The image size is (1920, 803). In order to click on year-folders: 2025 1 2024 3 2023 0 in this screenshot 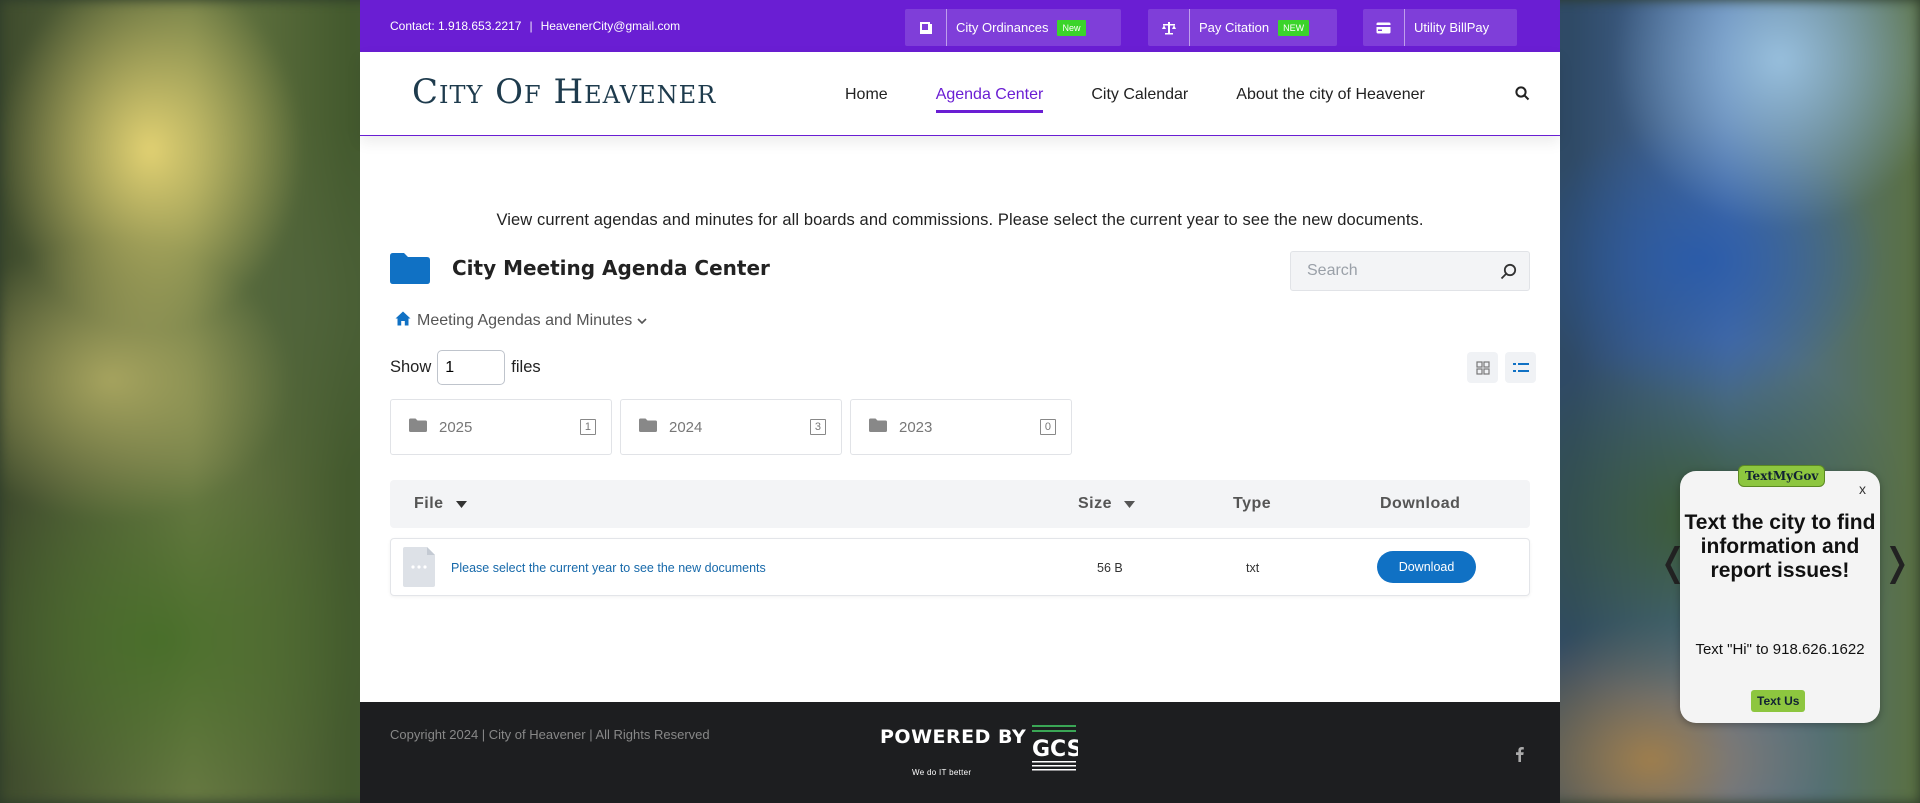, I will do `click(735, 427)`.